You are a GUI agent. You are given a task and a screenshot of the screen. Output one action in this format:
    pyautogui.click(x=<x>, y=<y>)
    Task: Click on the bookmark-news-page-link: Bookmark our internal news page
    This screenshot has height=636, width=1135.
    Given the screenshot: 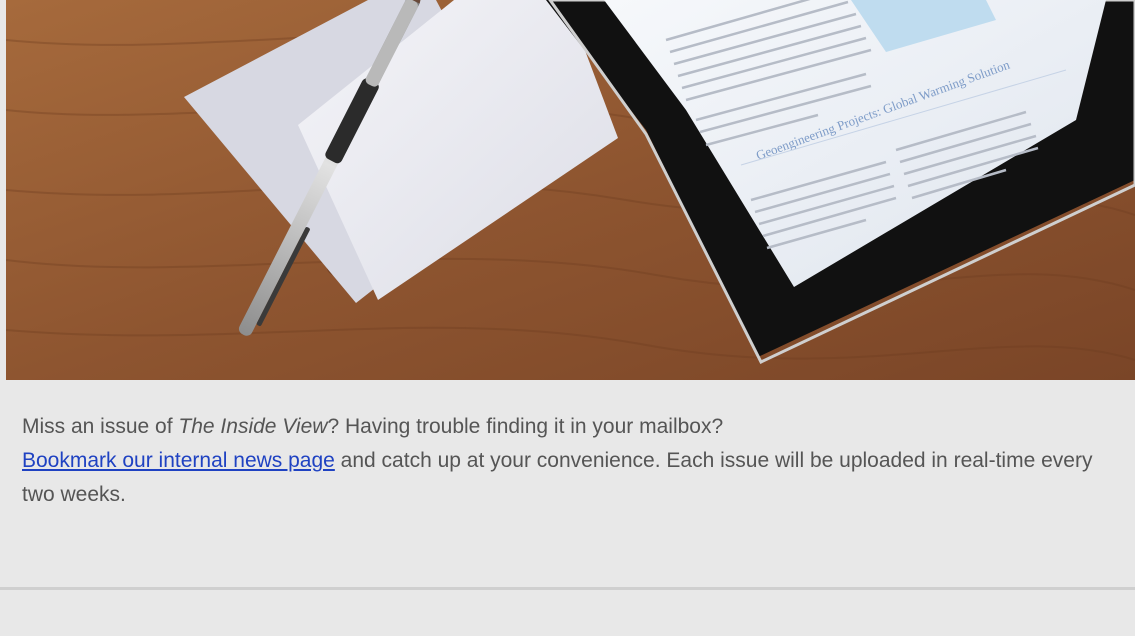 What is the action you would take?
    pyautogui.click(x=178, y=460)
    